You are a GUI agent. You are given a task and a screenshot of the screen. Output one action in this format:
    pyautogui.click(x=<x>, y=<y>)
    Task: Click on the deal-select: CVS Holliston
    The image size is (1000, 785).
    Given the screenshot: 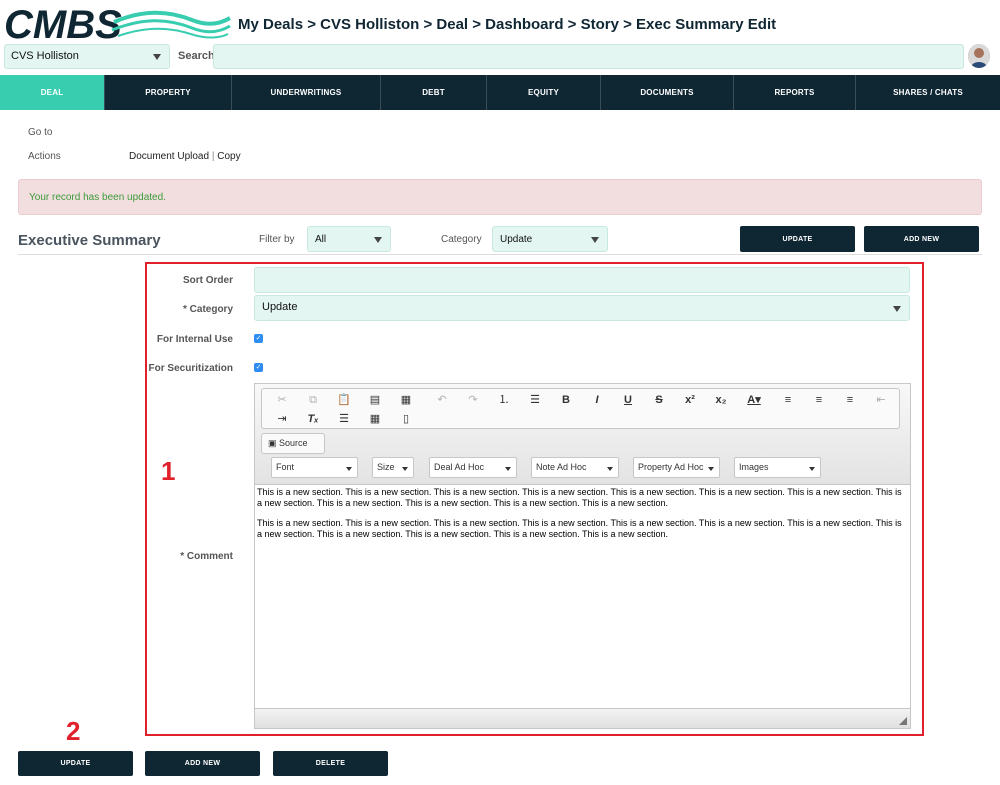 What is the action you would take?
    pyautogui.click(x=87, y=56)
    